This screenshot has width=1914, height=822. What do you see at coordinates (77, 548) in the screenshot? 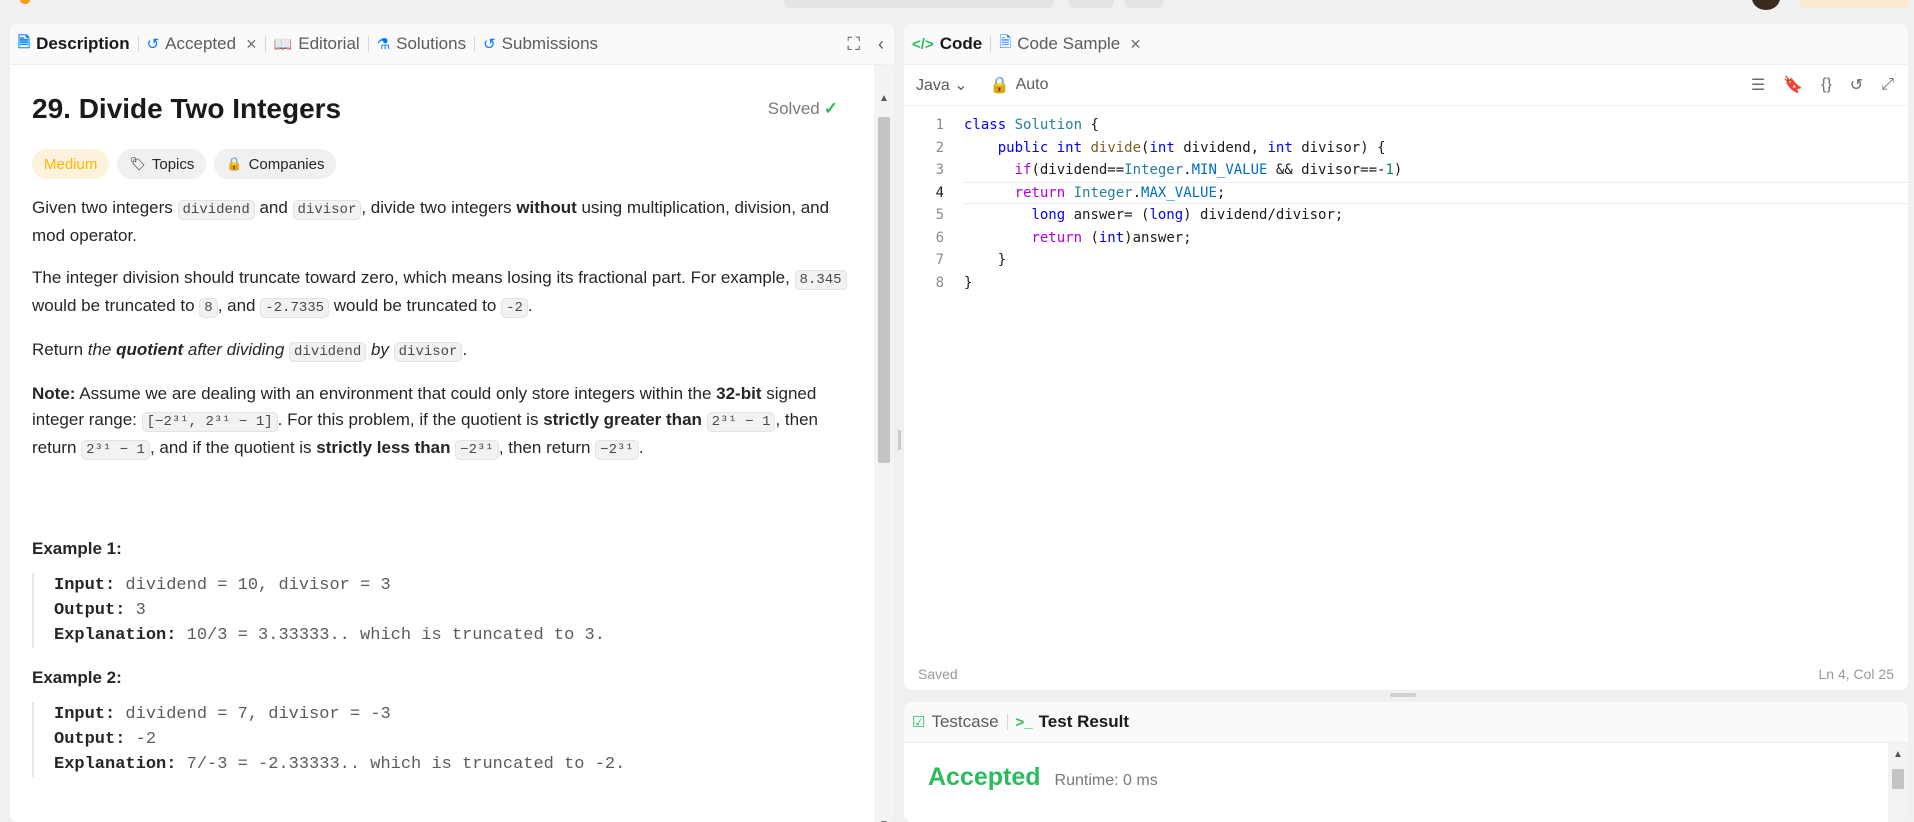
I see `example-title: Example 1:` at bounding box center [77, 548].